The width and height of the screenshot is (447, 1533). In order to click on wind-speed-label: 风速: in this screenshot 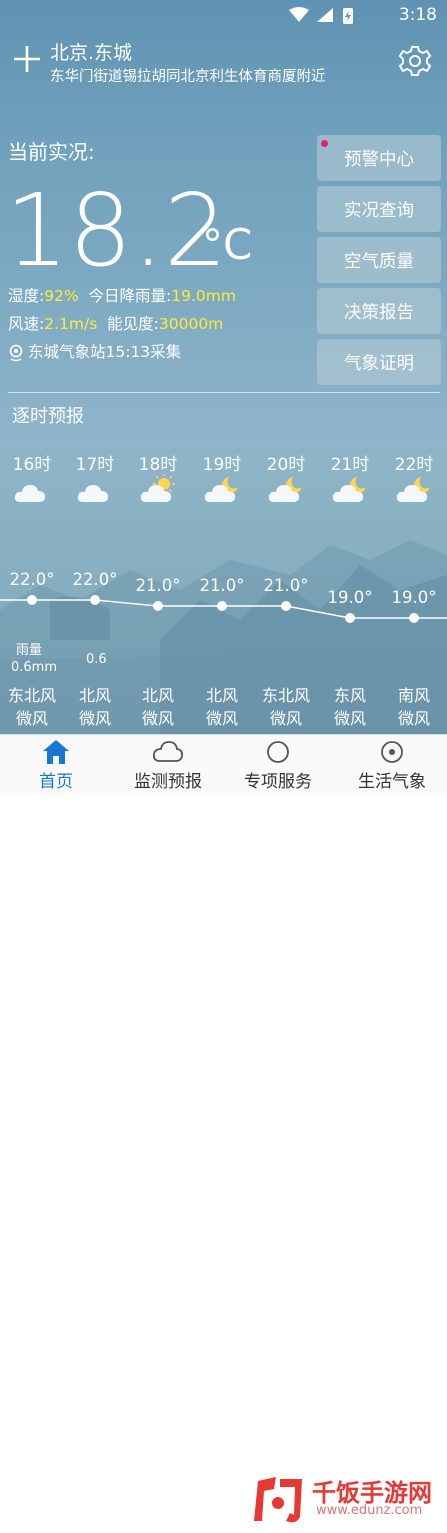, I will do `click(26, 324)`.